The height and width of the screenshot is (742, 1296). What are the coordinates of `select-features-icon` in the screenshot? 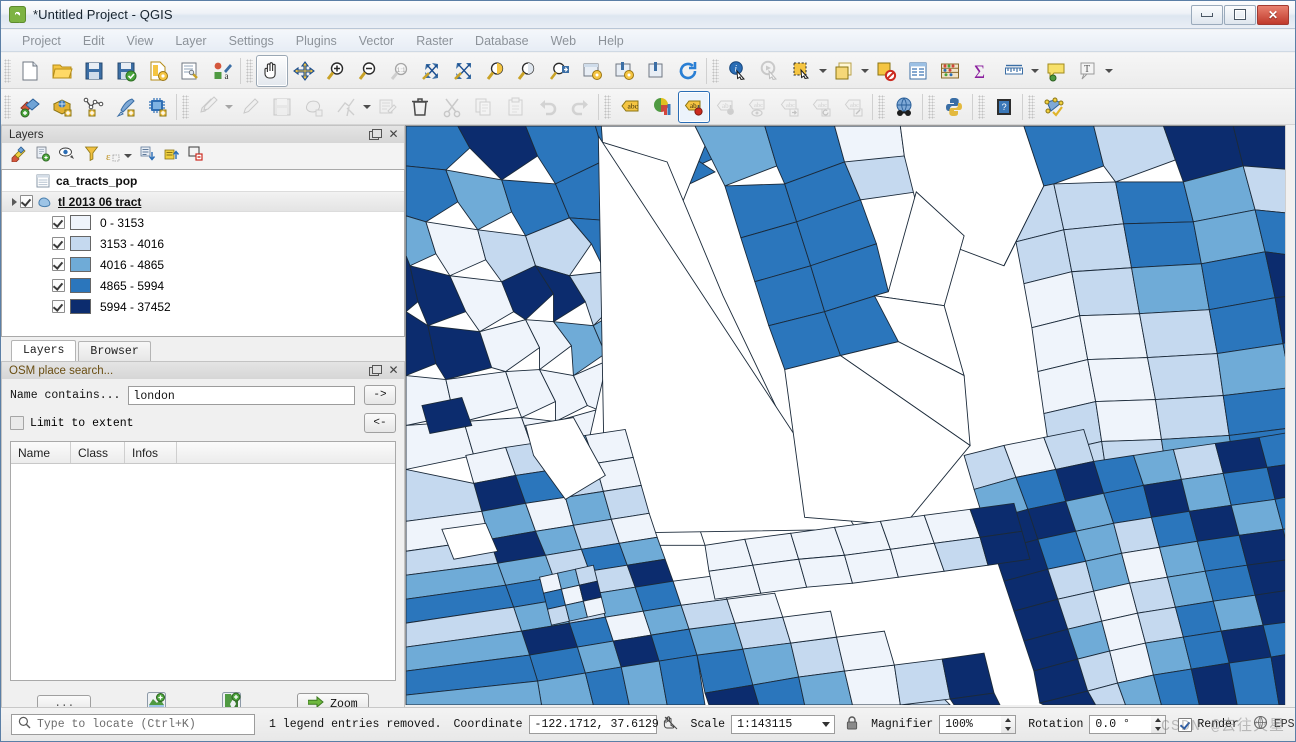 It's located at (802, 71).